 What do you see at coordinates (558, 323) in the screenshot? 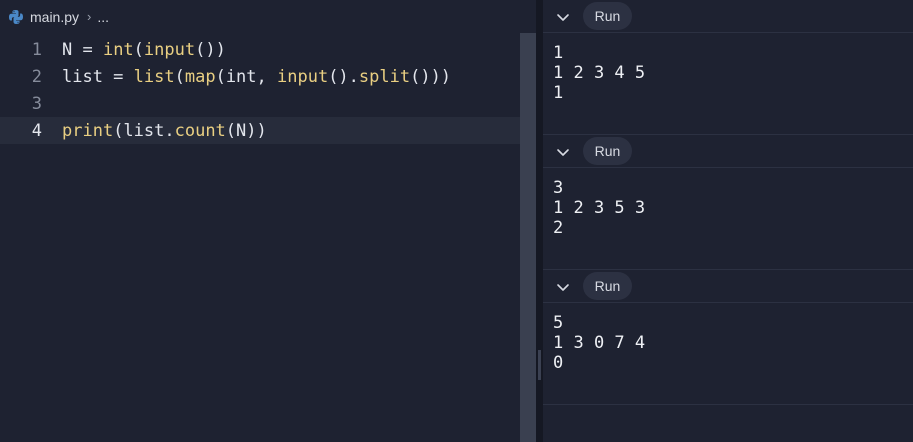
I see `output-line: 5` at bounding box center [558, 323].